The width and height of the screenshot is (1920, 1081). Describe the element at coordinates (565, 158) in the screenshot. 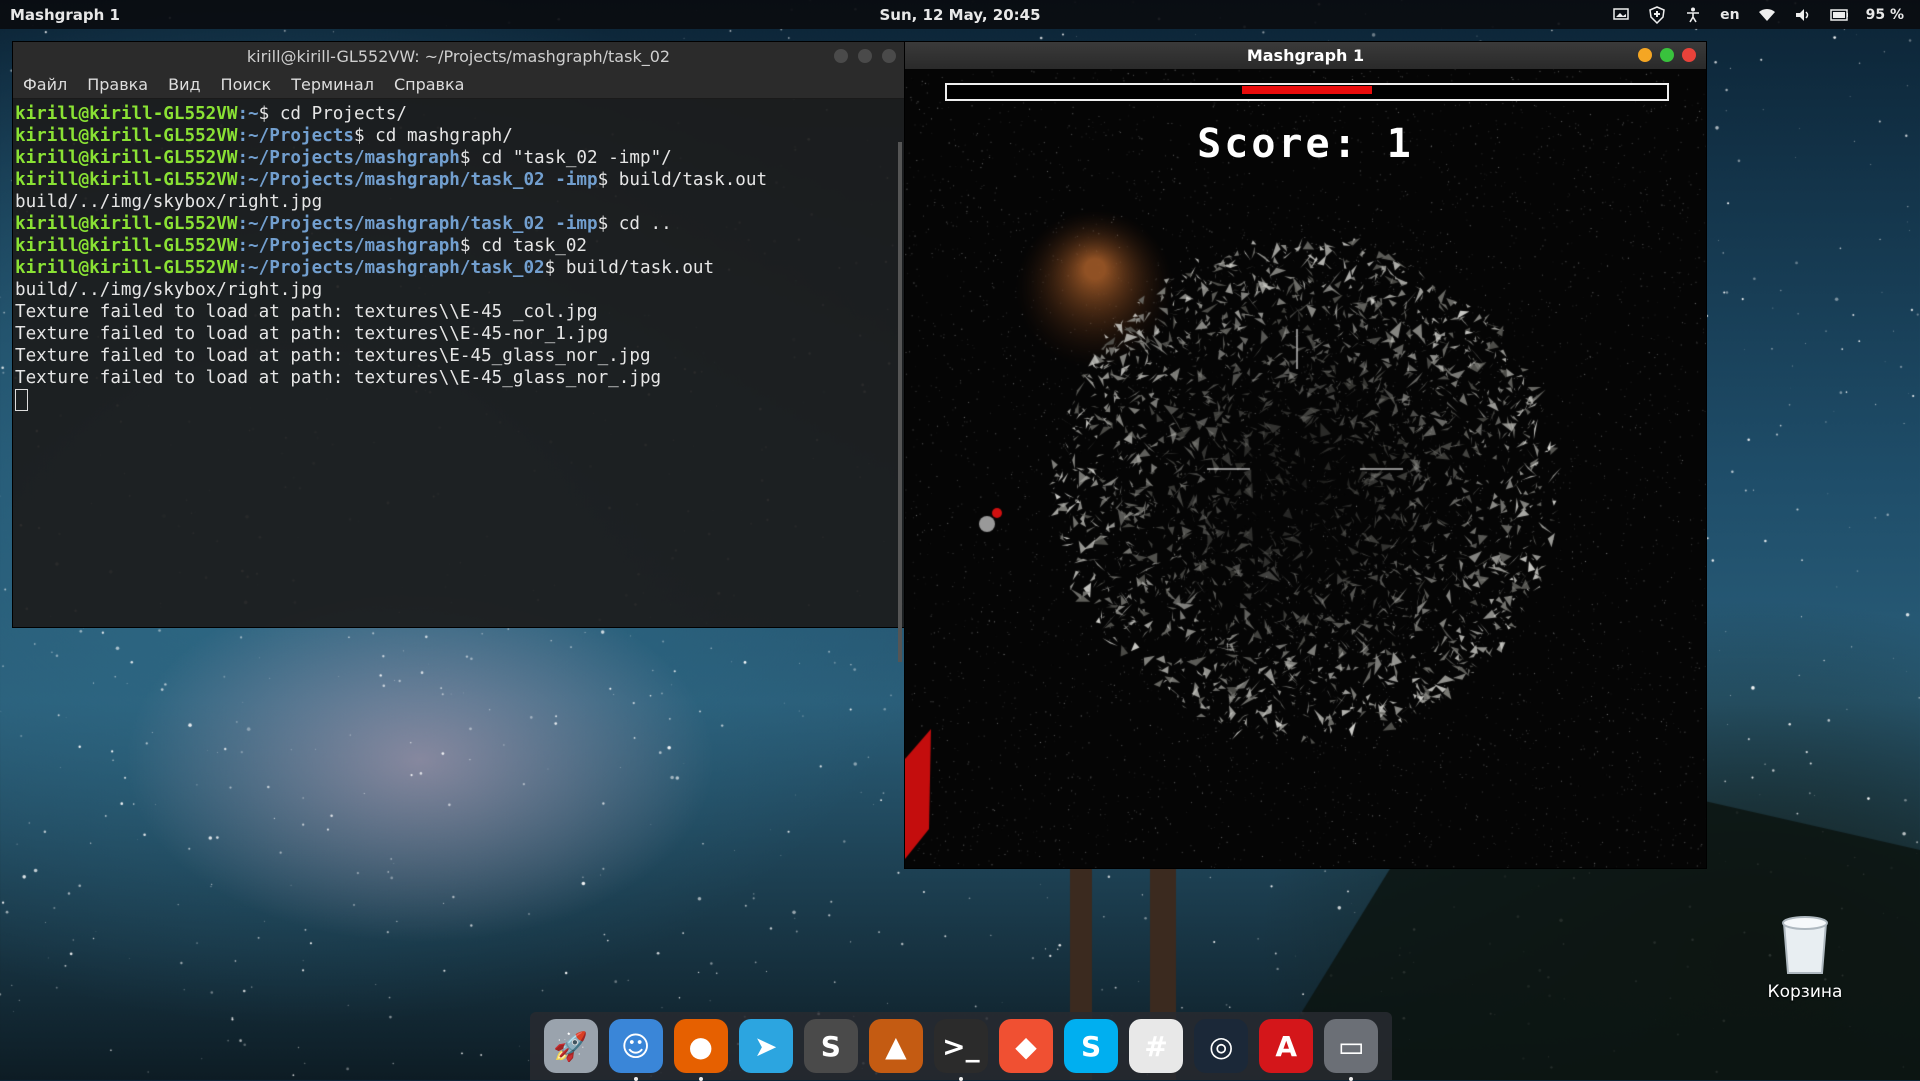

I see `command-text: $ cd "task_02 -imp"/` at that location.